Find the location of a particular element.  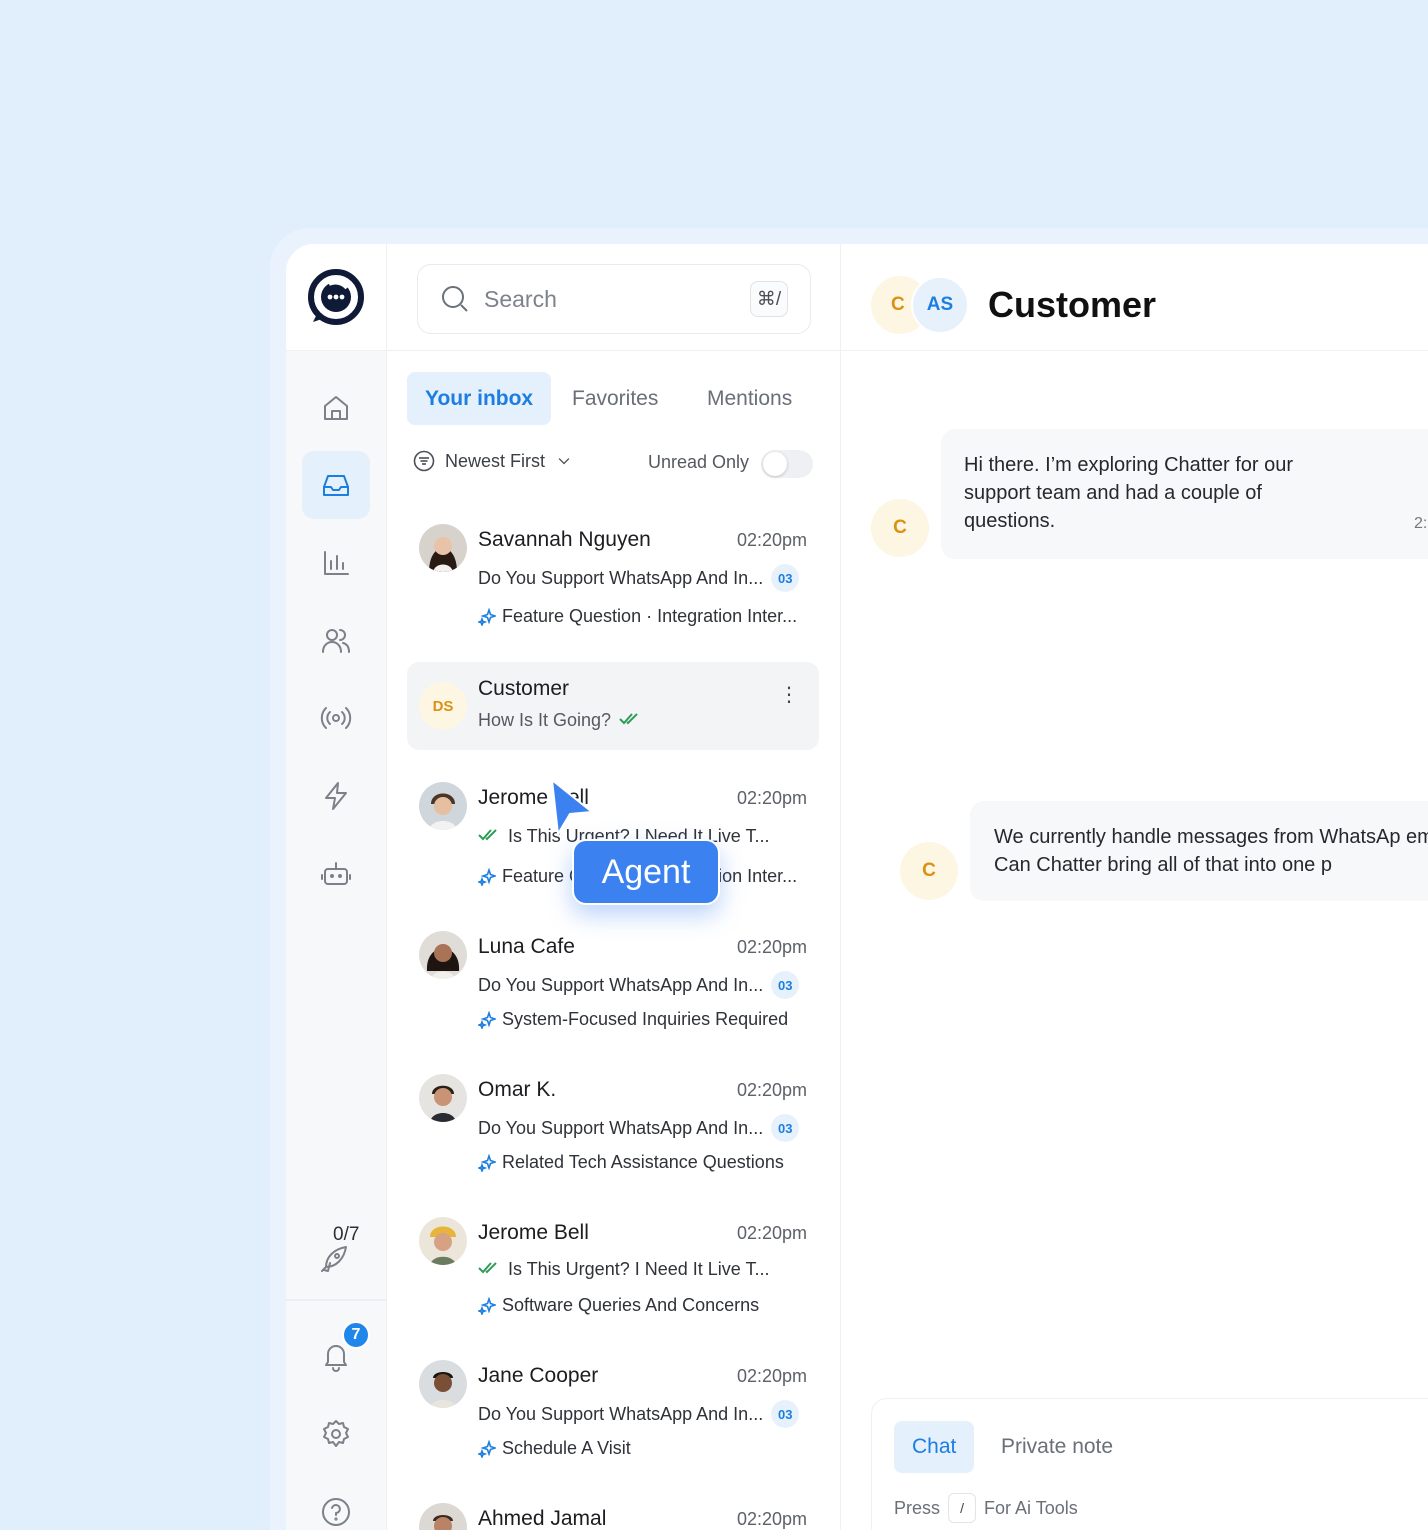

conversation-item-selected: DS Customer How Is It Going? ⋮ is located at coordinates (613, 706).